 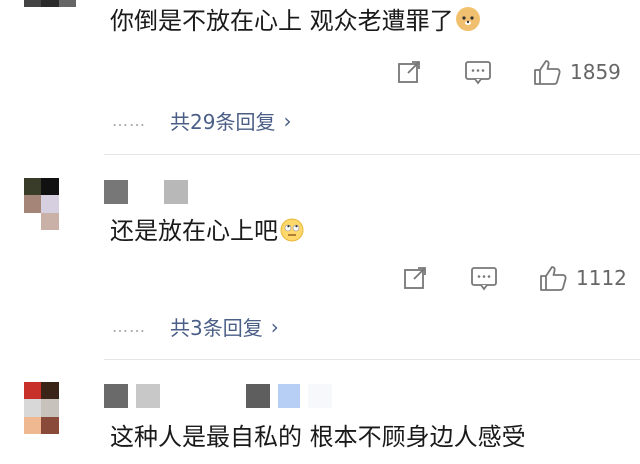 I want to click on view-replies-link: …… 共3条回复 ›, so click(x=195, y=326).